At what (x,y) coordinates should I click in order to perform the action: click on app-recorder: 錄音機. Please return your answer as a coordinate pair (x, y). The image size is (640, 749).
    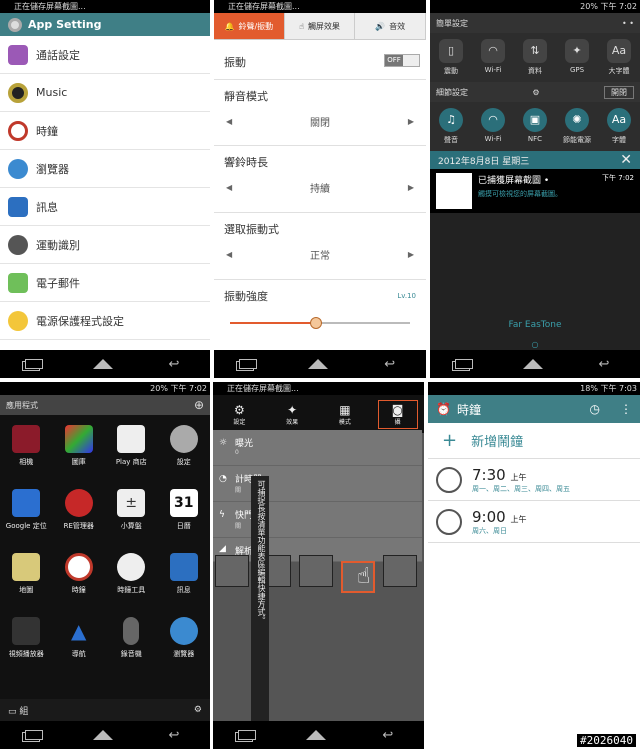
    Looking at the image, I should click on (131, 638).